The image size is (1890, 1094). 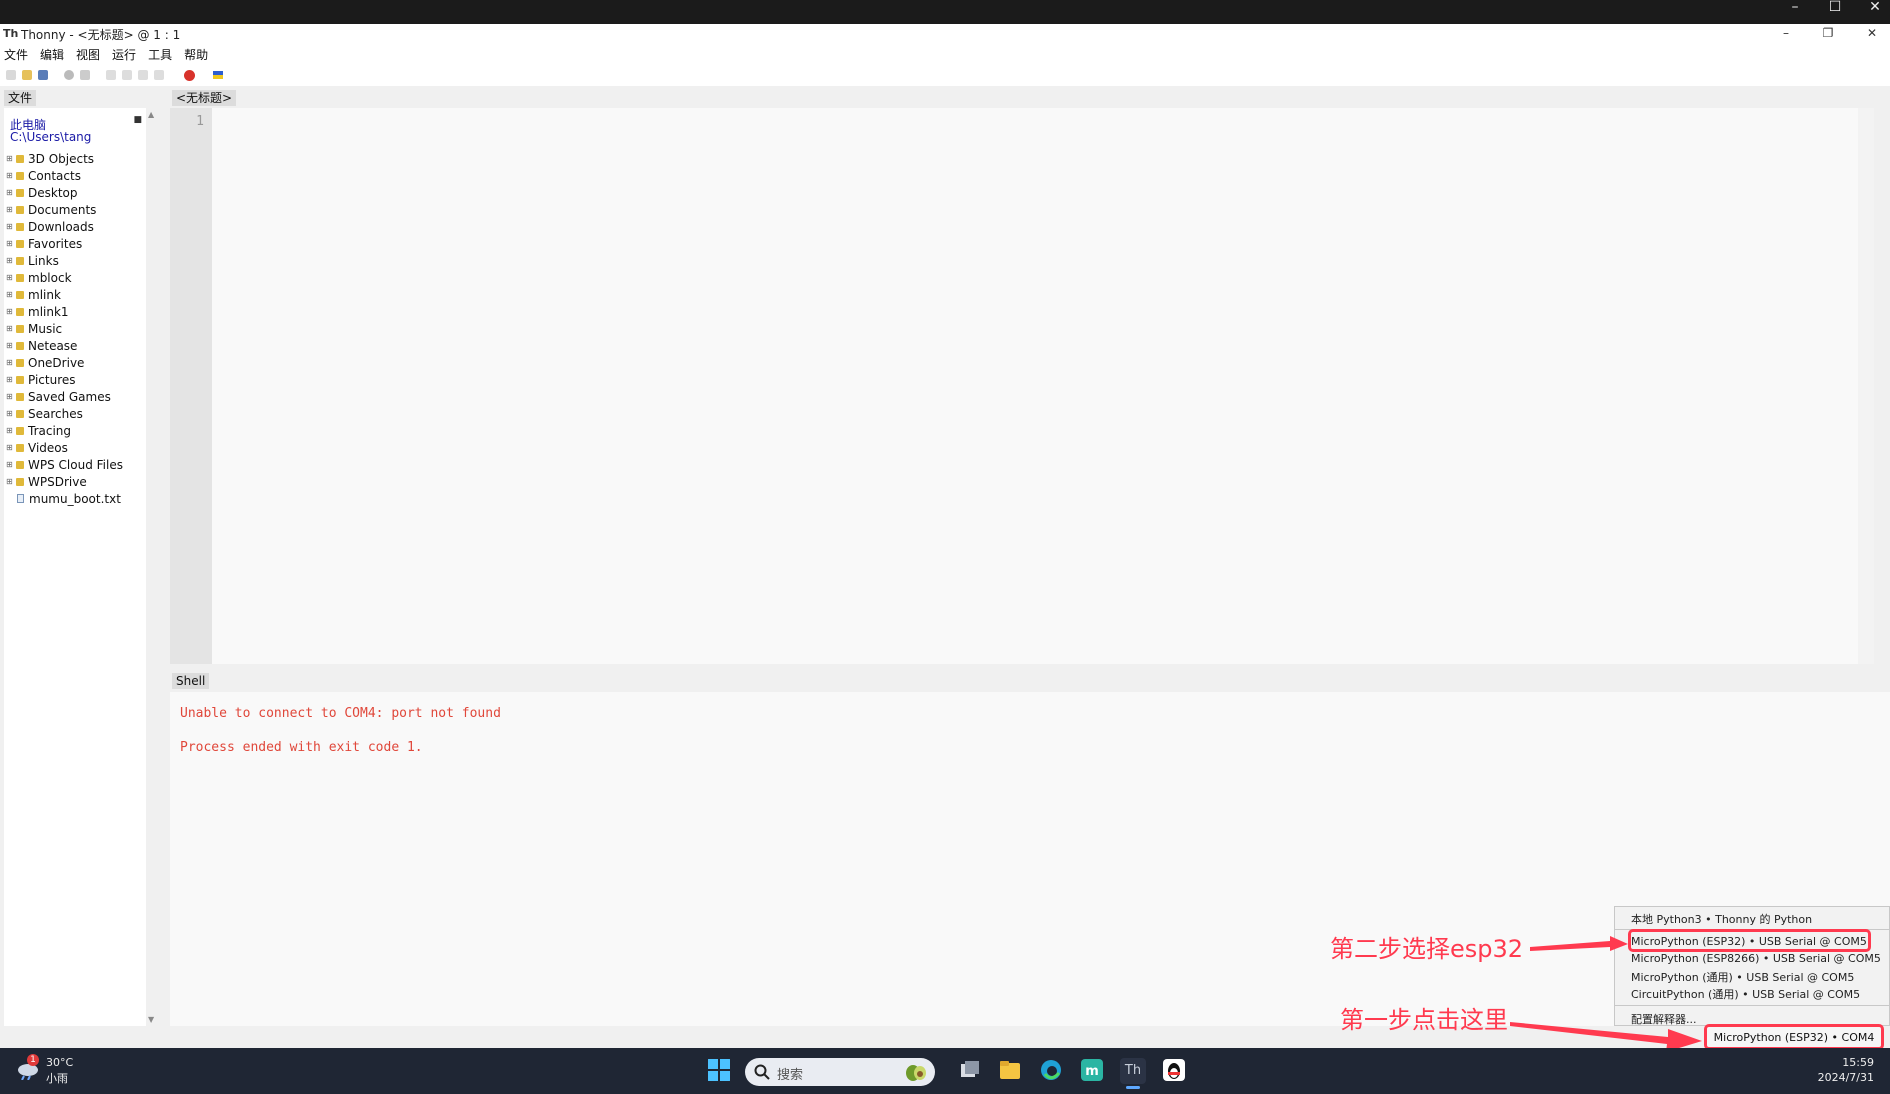 I want to click on search-icon, so click(x=762, y=1072).